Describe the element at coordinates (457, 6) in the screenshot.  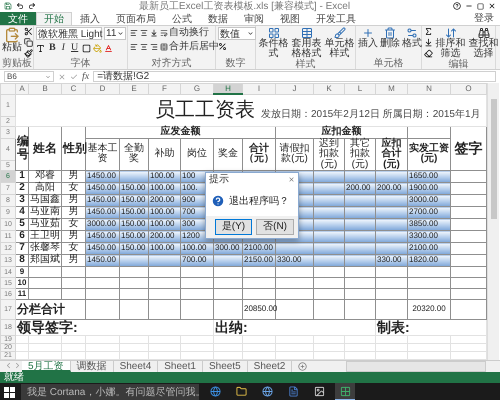
I see `help-icon` at that location.